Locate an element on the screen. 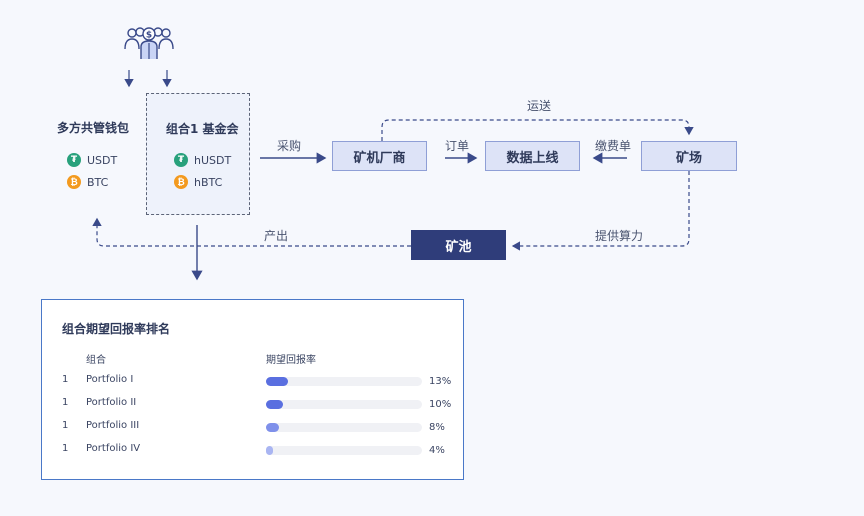  fund-asset-label: hUSDT is located at coordinates (213, 160).